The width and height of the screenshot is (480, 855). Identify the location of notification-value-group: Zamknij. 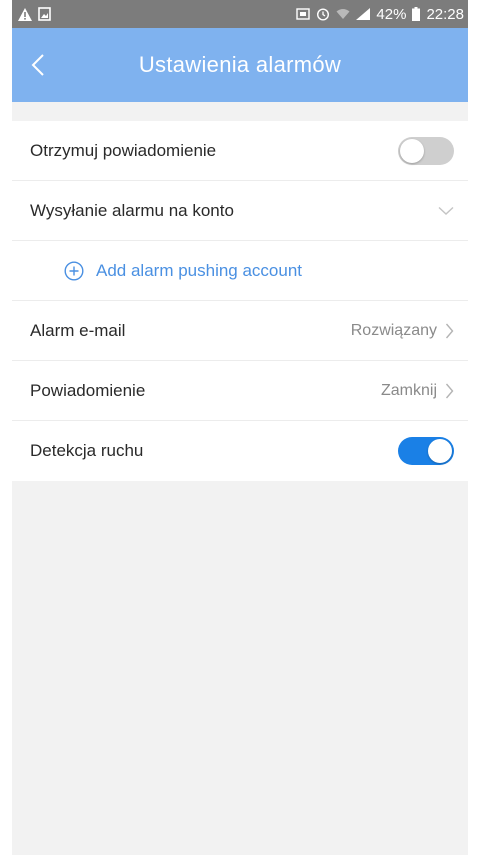
(417, 391).